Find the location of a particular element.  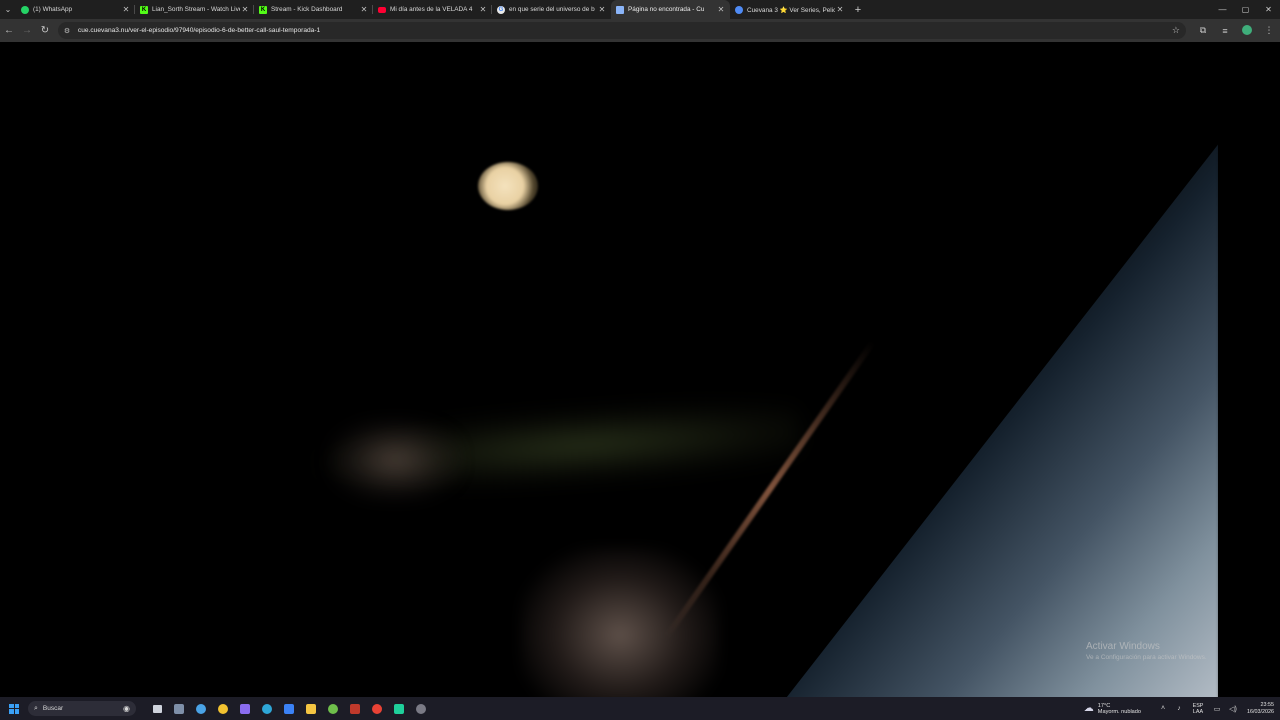

window-controls: — ▢ ✕ is located at coordinates (1245, 9).